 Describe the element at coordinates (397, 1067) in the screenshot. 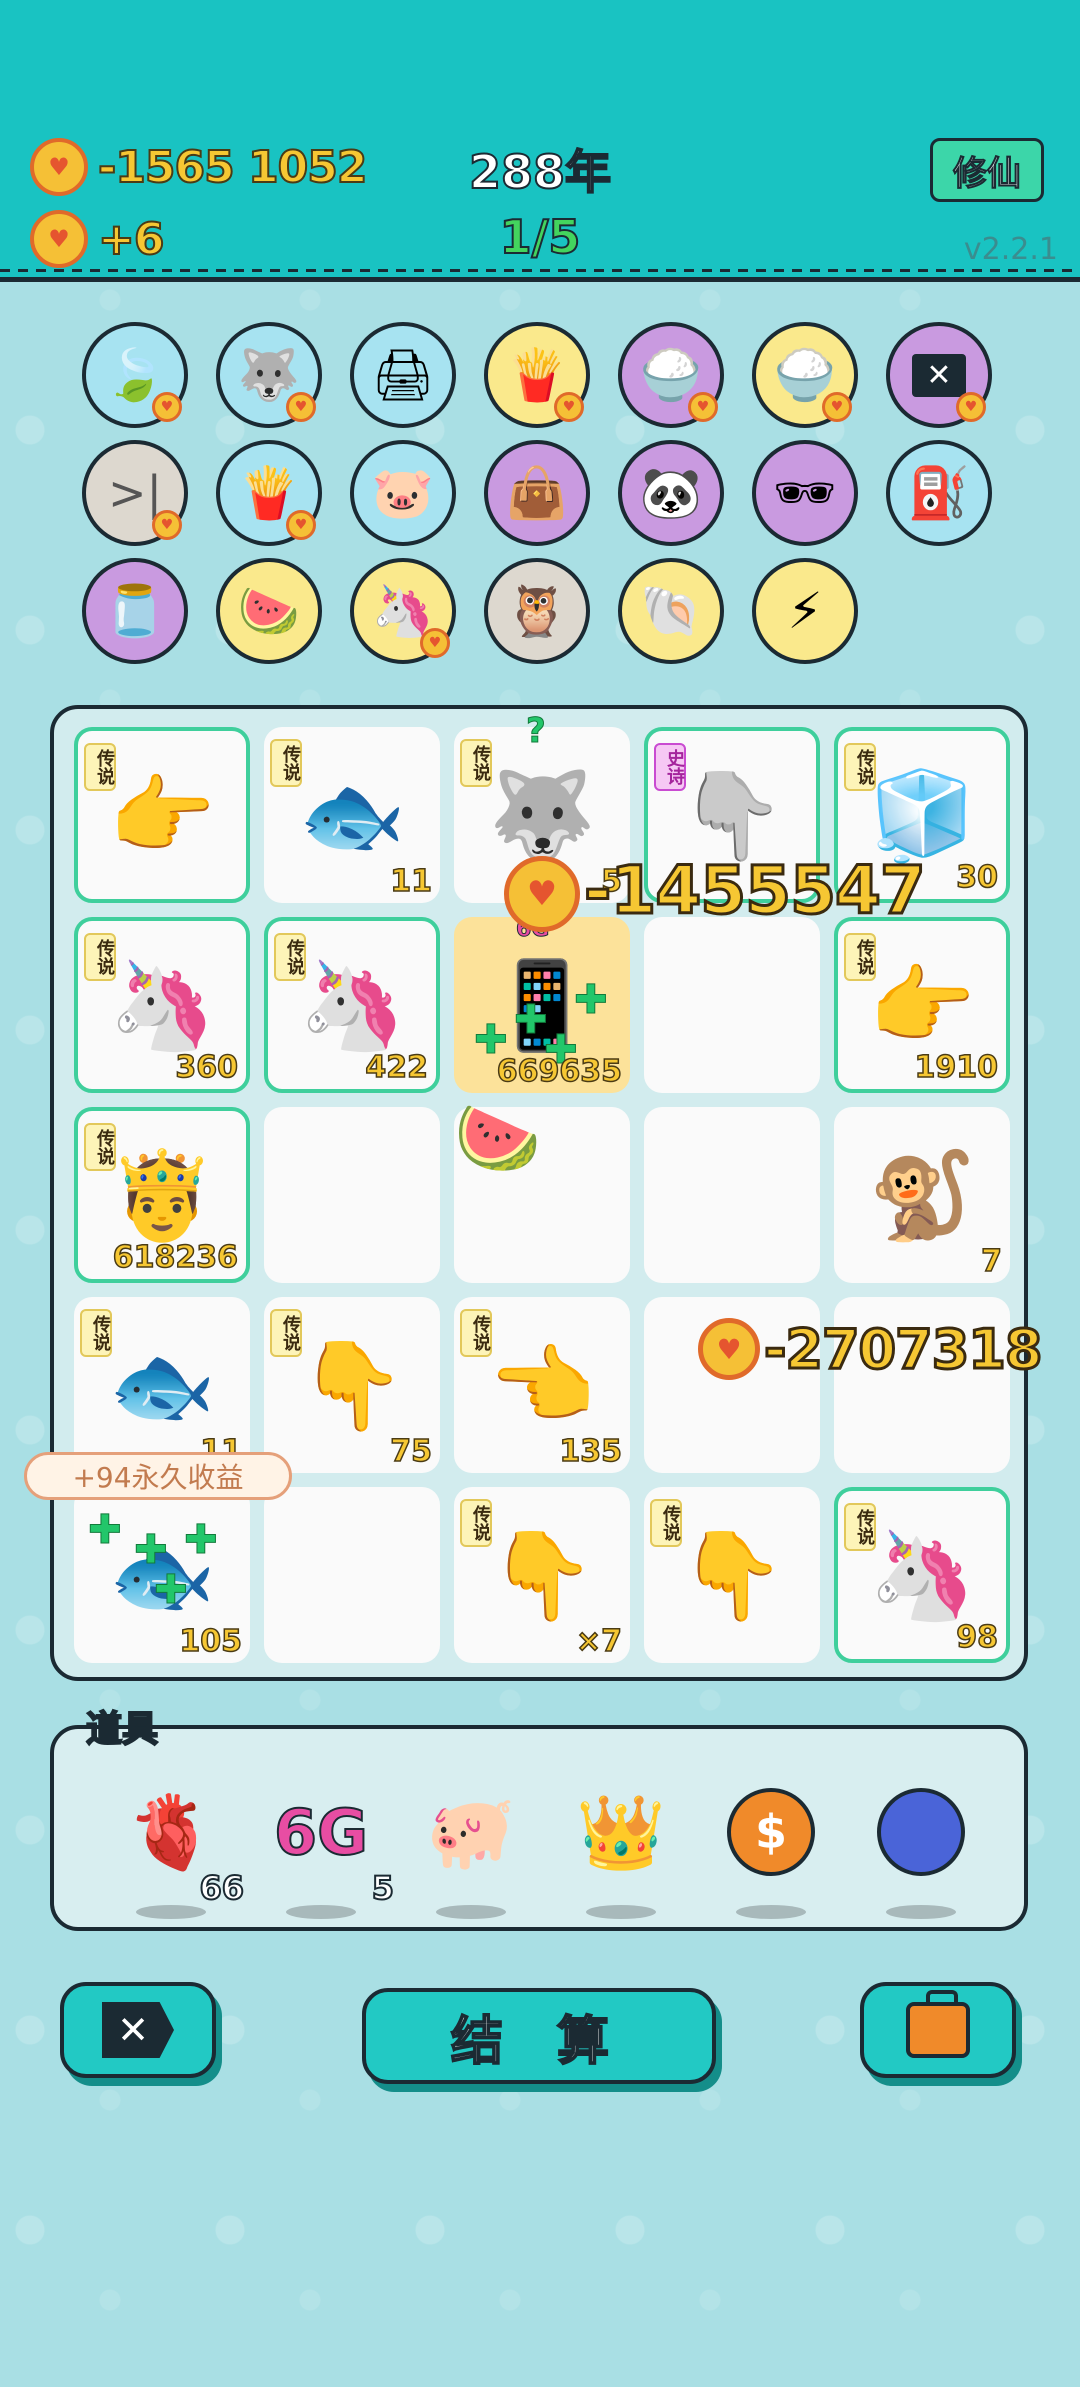

I see `cell-count: 422` at that location.